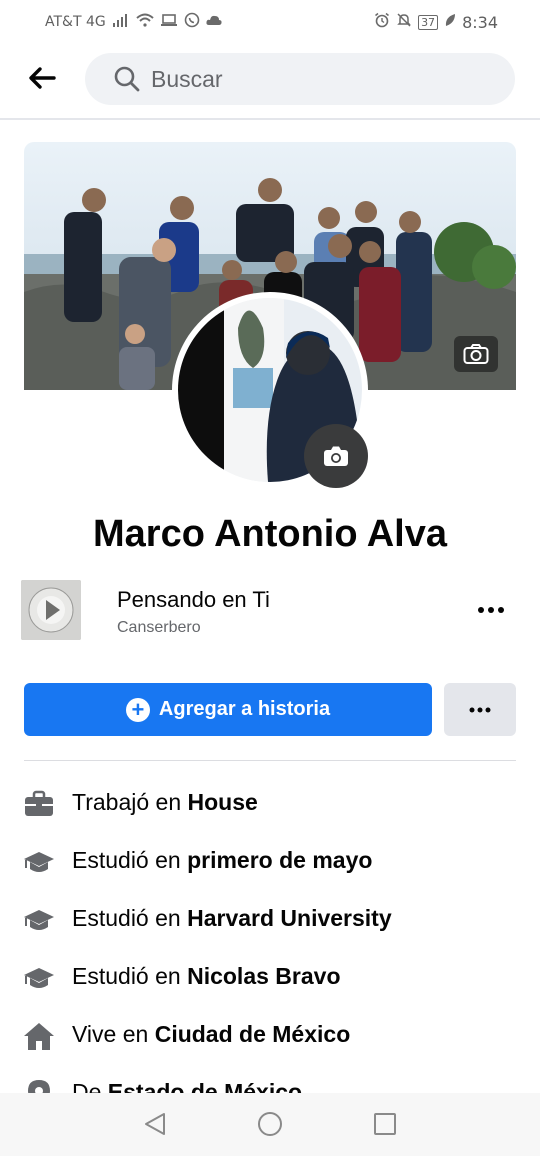 This screenshot has width=540, height=1156. I want to click on carrier-label: AT&T 4G, so click(75, 22).